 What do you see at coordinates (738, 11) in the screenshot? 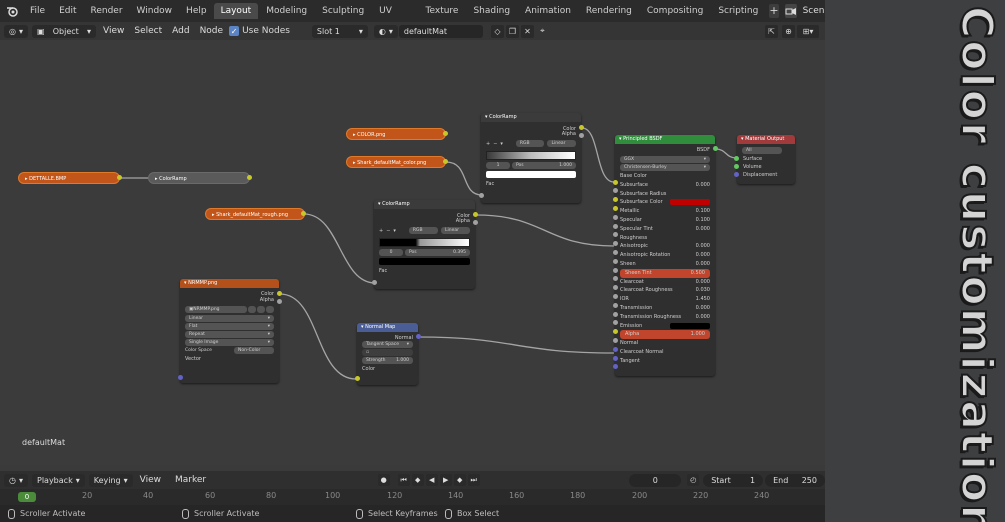
I see `tab-scripting: Scripting` at bounding box center [738, 11].